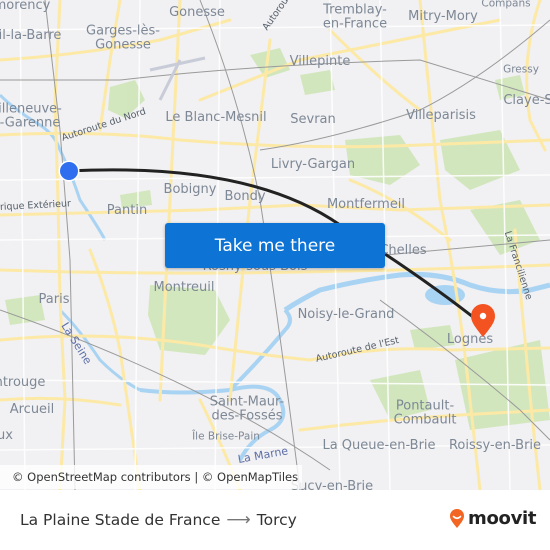  I want to click on origin-dot-icon, so click(69, 171).